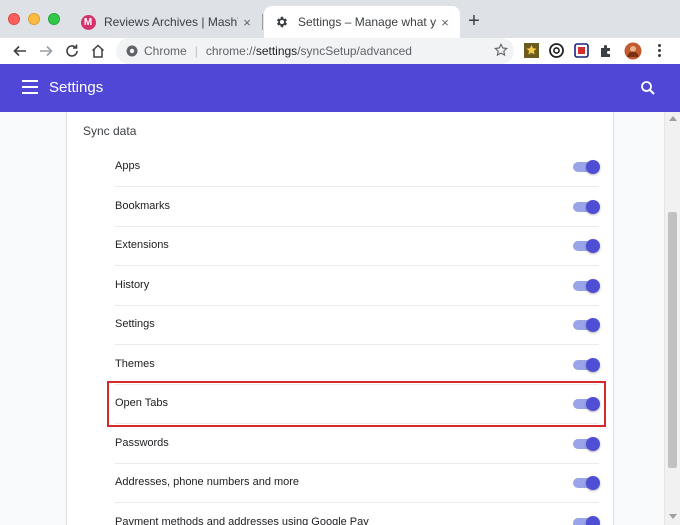 The width and height of the screenshot is (680, 525). I want to click on tab-title: Settings – Manage what you sync, so click(367, 22).